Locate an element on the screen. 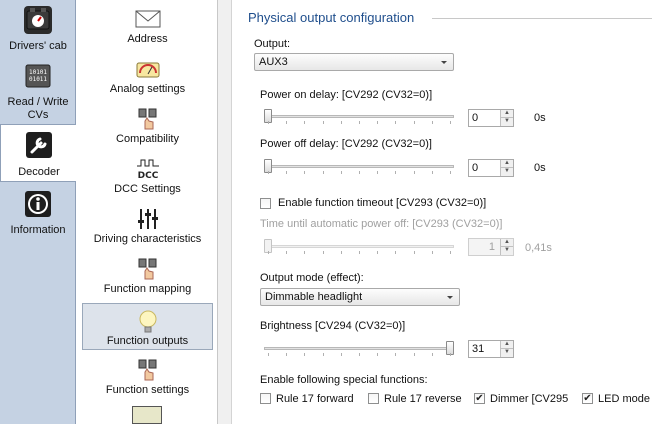  envelope-icon is located at coordinates (148, 19).